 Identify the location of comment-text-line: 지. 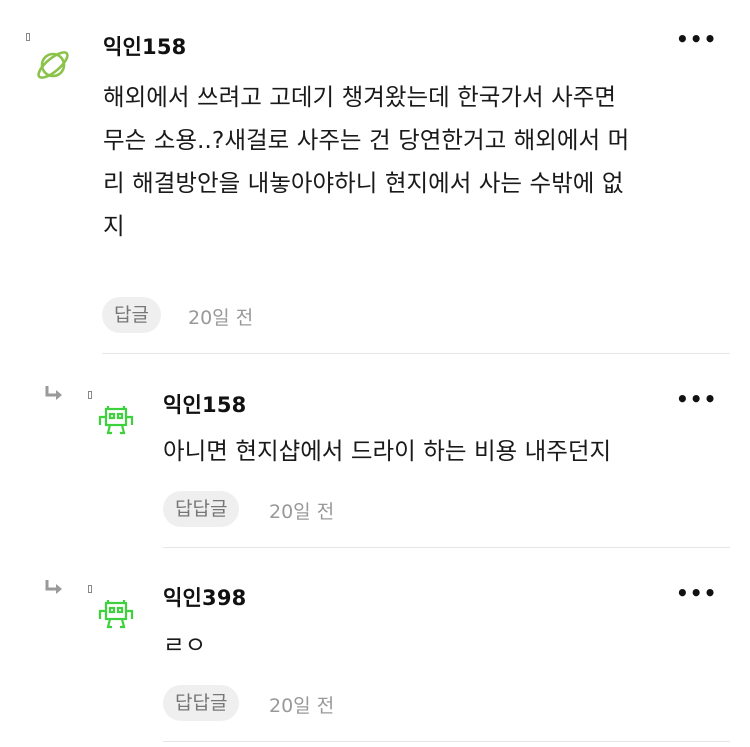
(114, 226).